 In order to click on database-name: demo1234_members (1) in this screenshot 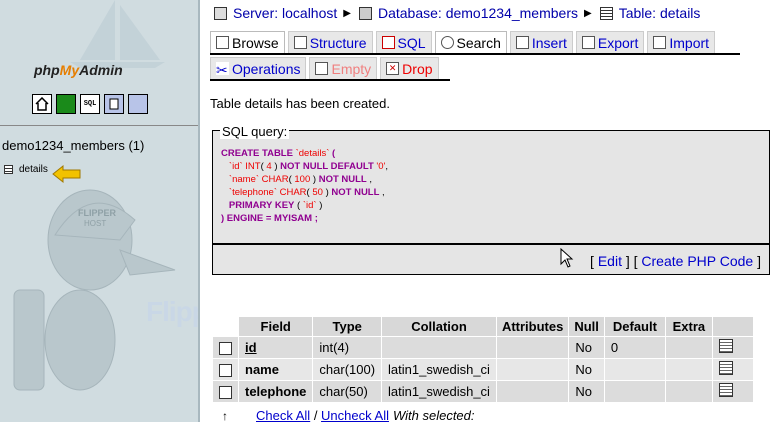, I will do `click(73, 145)`.